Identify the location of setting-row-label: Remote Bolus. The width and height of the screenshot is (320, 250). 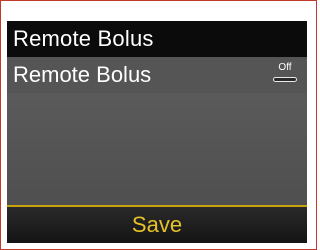
(82, 74).